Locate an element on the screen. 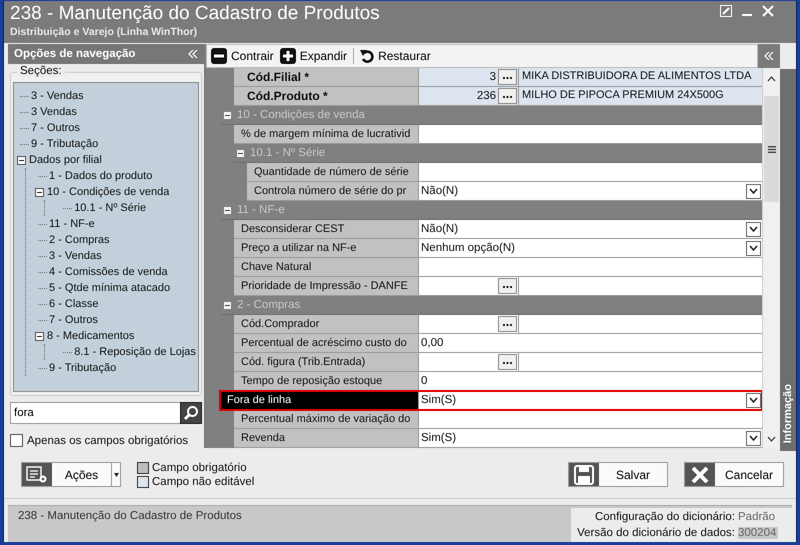 The image size is (800, 545). status-value: 300204 is located at coordinates (758, 533).